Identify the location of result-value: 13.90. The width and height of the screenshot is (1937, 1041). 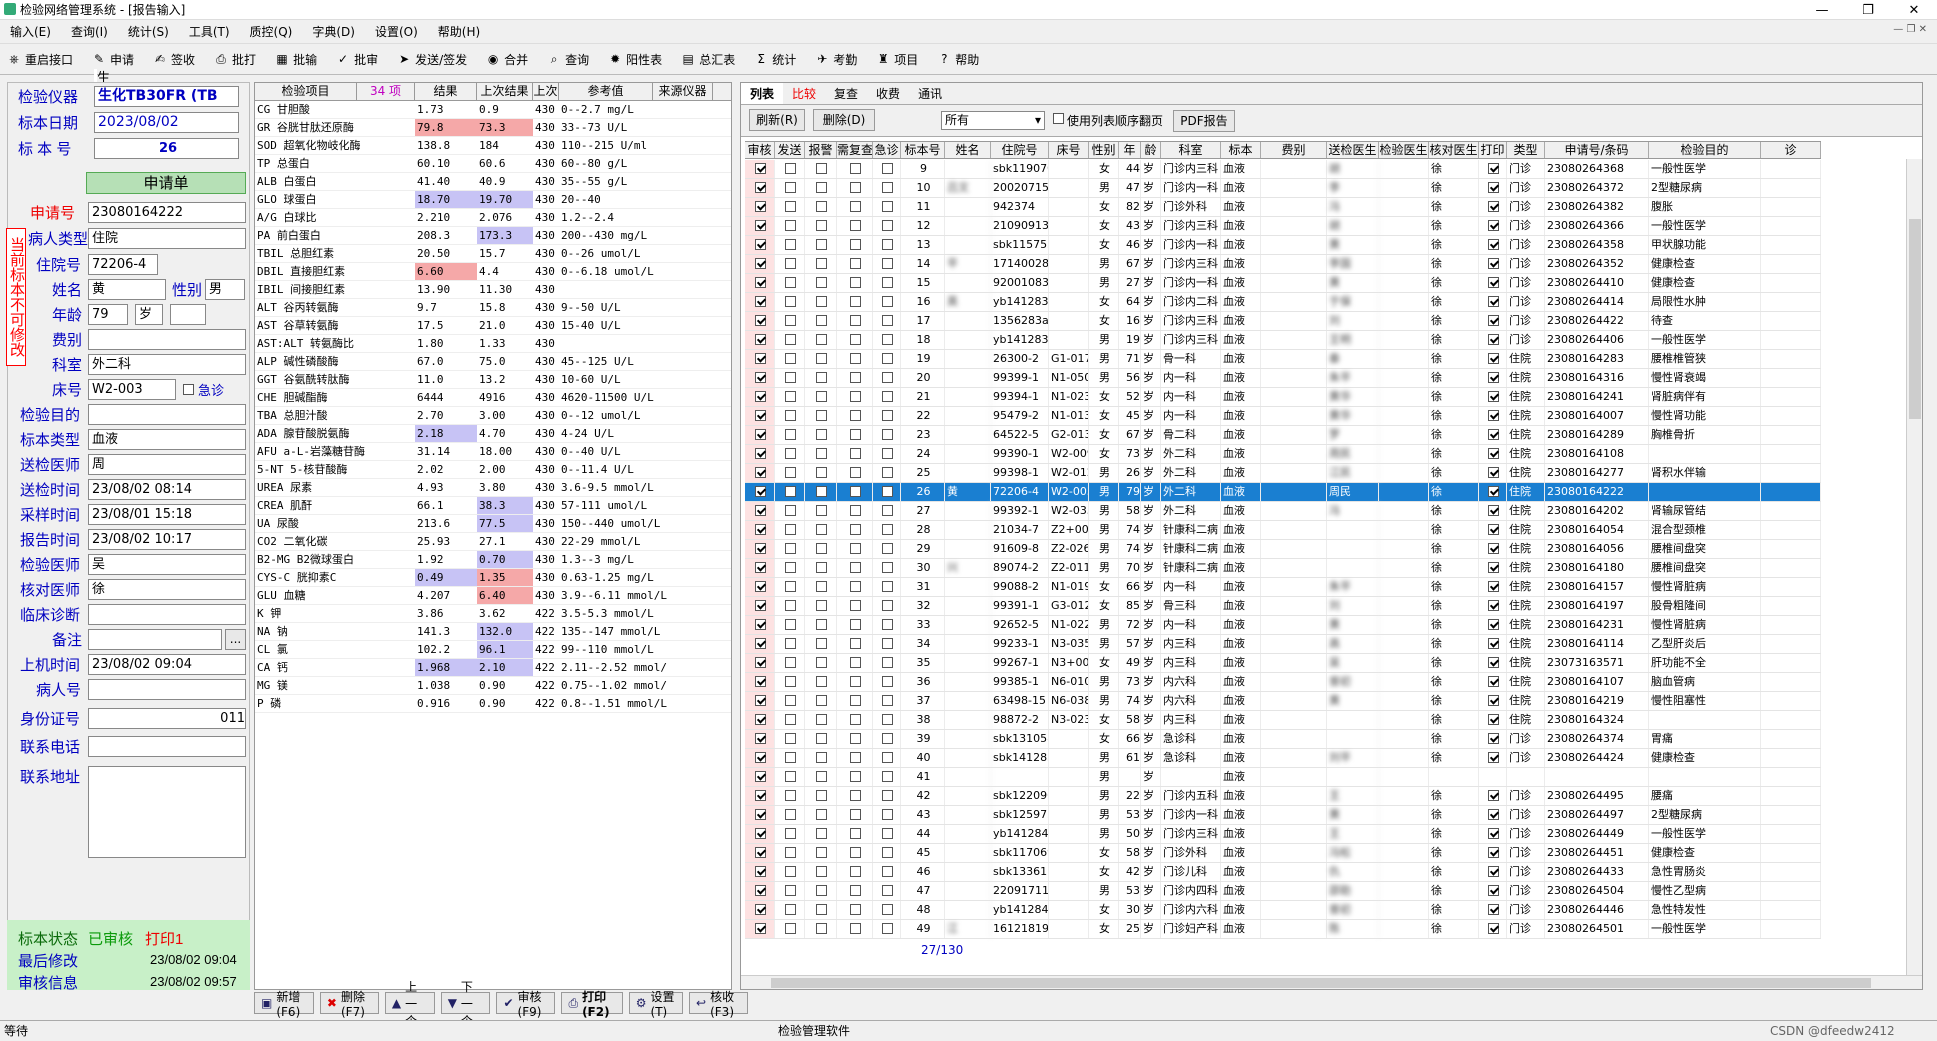
(446, 289).